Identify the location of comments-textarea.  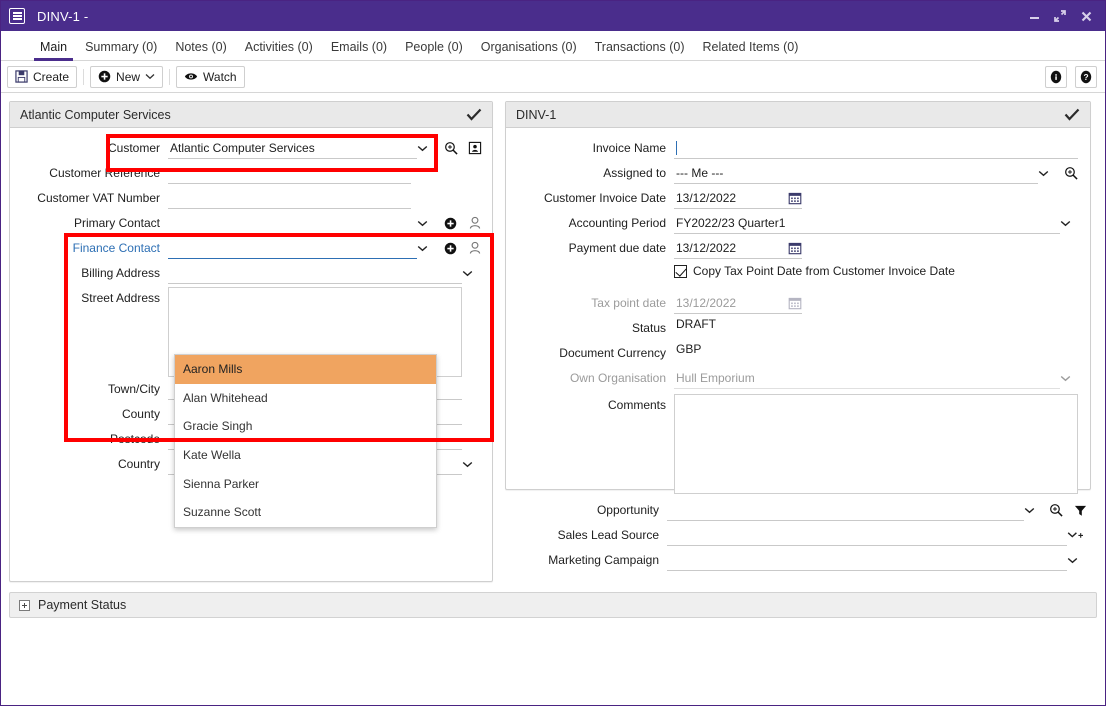
(876, 444).